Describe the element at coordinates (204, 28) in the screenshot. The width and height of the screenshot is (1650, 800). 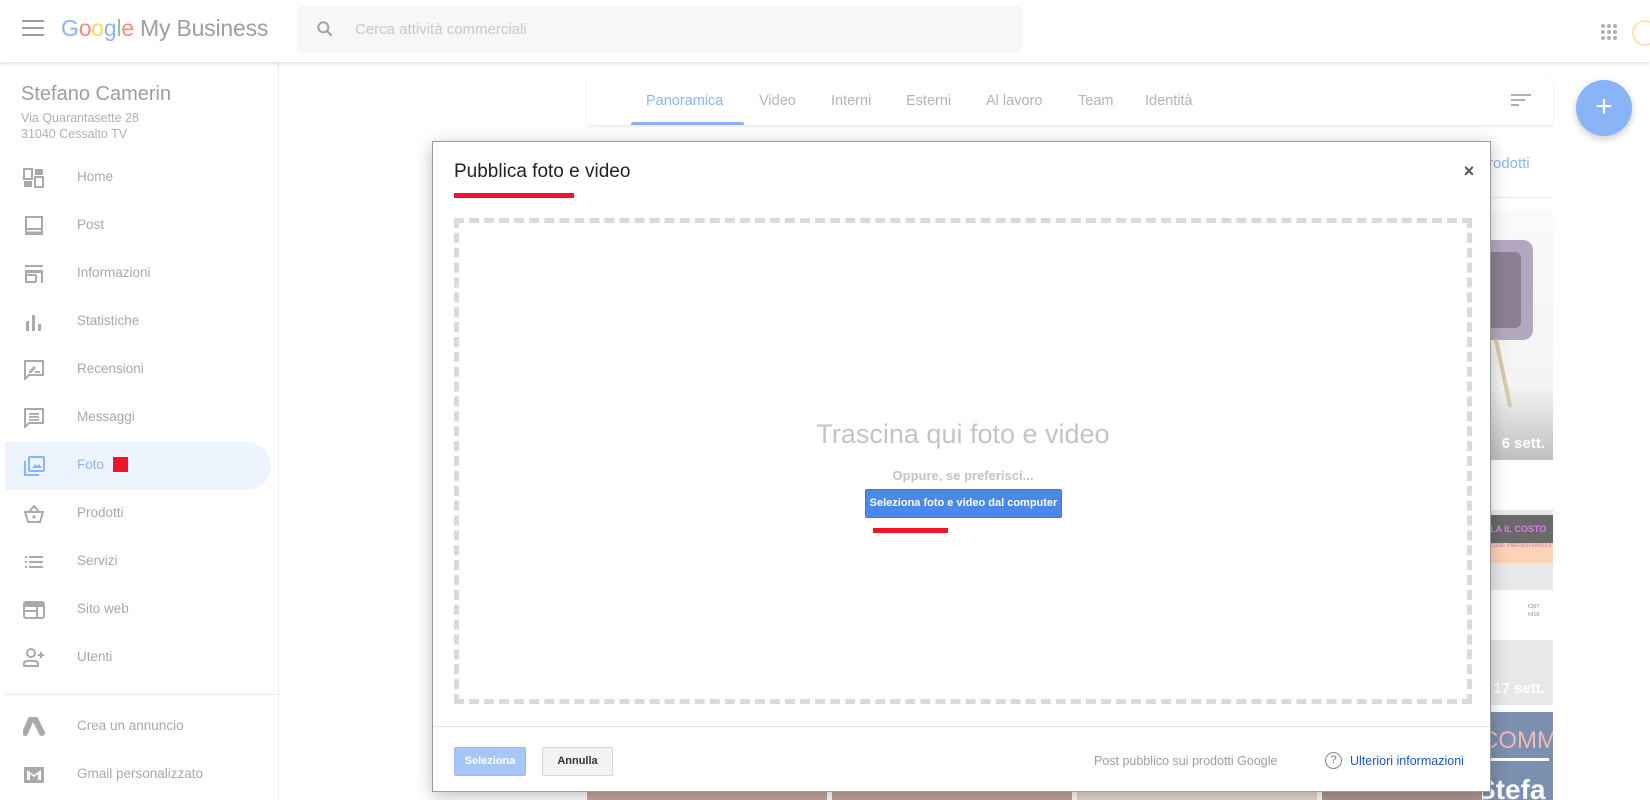
I see `app-name: My Business` at that location.